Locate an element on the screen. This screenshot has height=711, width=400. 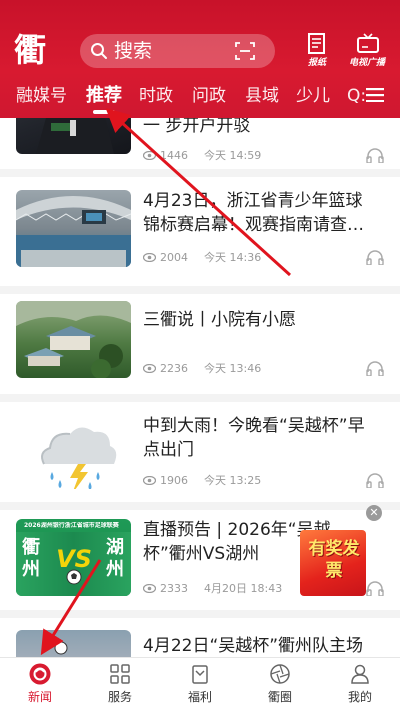
newspaper-button: 报纸 is located at coordinates (317, 52).